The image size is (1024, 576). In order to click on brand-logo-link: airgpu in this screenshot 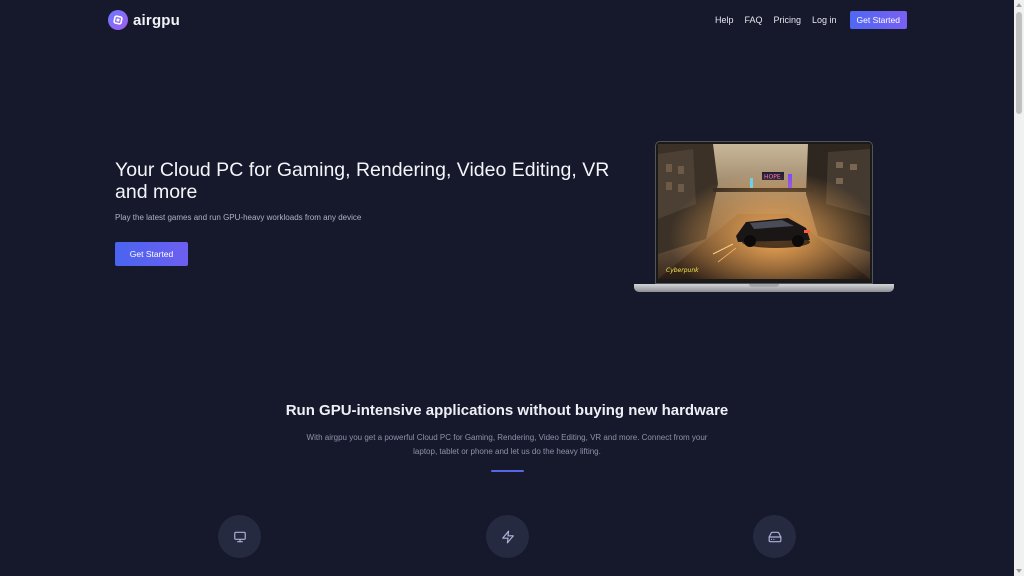, I will do `click(144, 20)`.